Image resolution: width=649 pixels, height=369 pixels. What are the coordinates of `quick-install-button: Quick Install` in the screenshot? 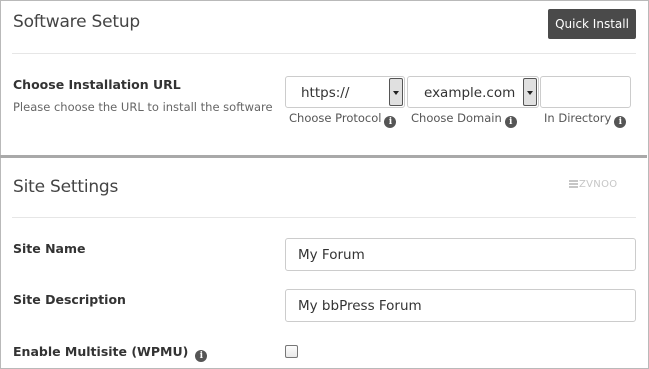 It's located at (592, 24).